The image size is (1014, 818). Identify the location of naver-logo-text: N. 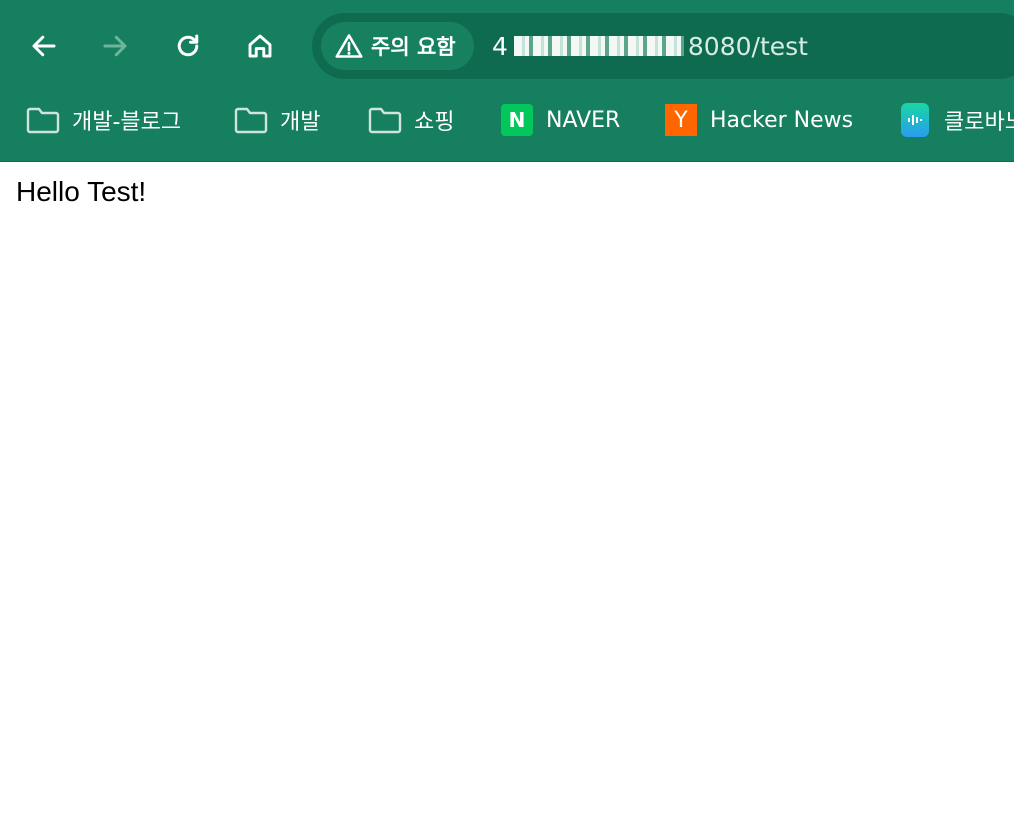
(517, 120).